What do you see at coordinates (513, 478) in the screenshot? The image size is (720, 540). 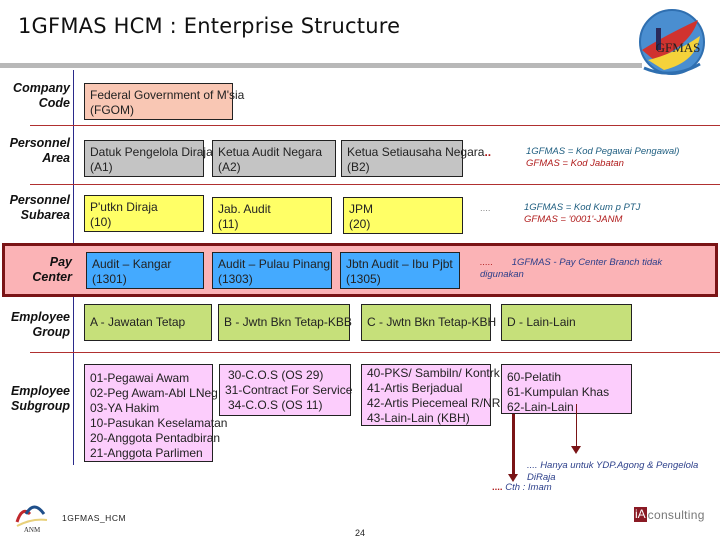 I see `arrow-imam-head` at bounding box center [513, 478].